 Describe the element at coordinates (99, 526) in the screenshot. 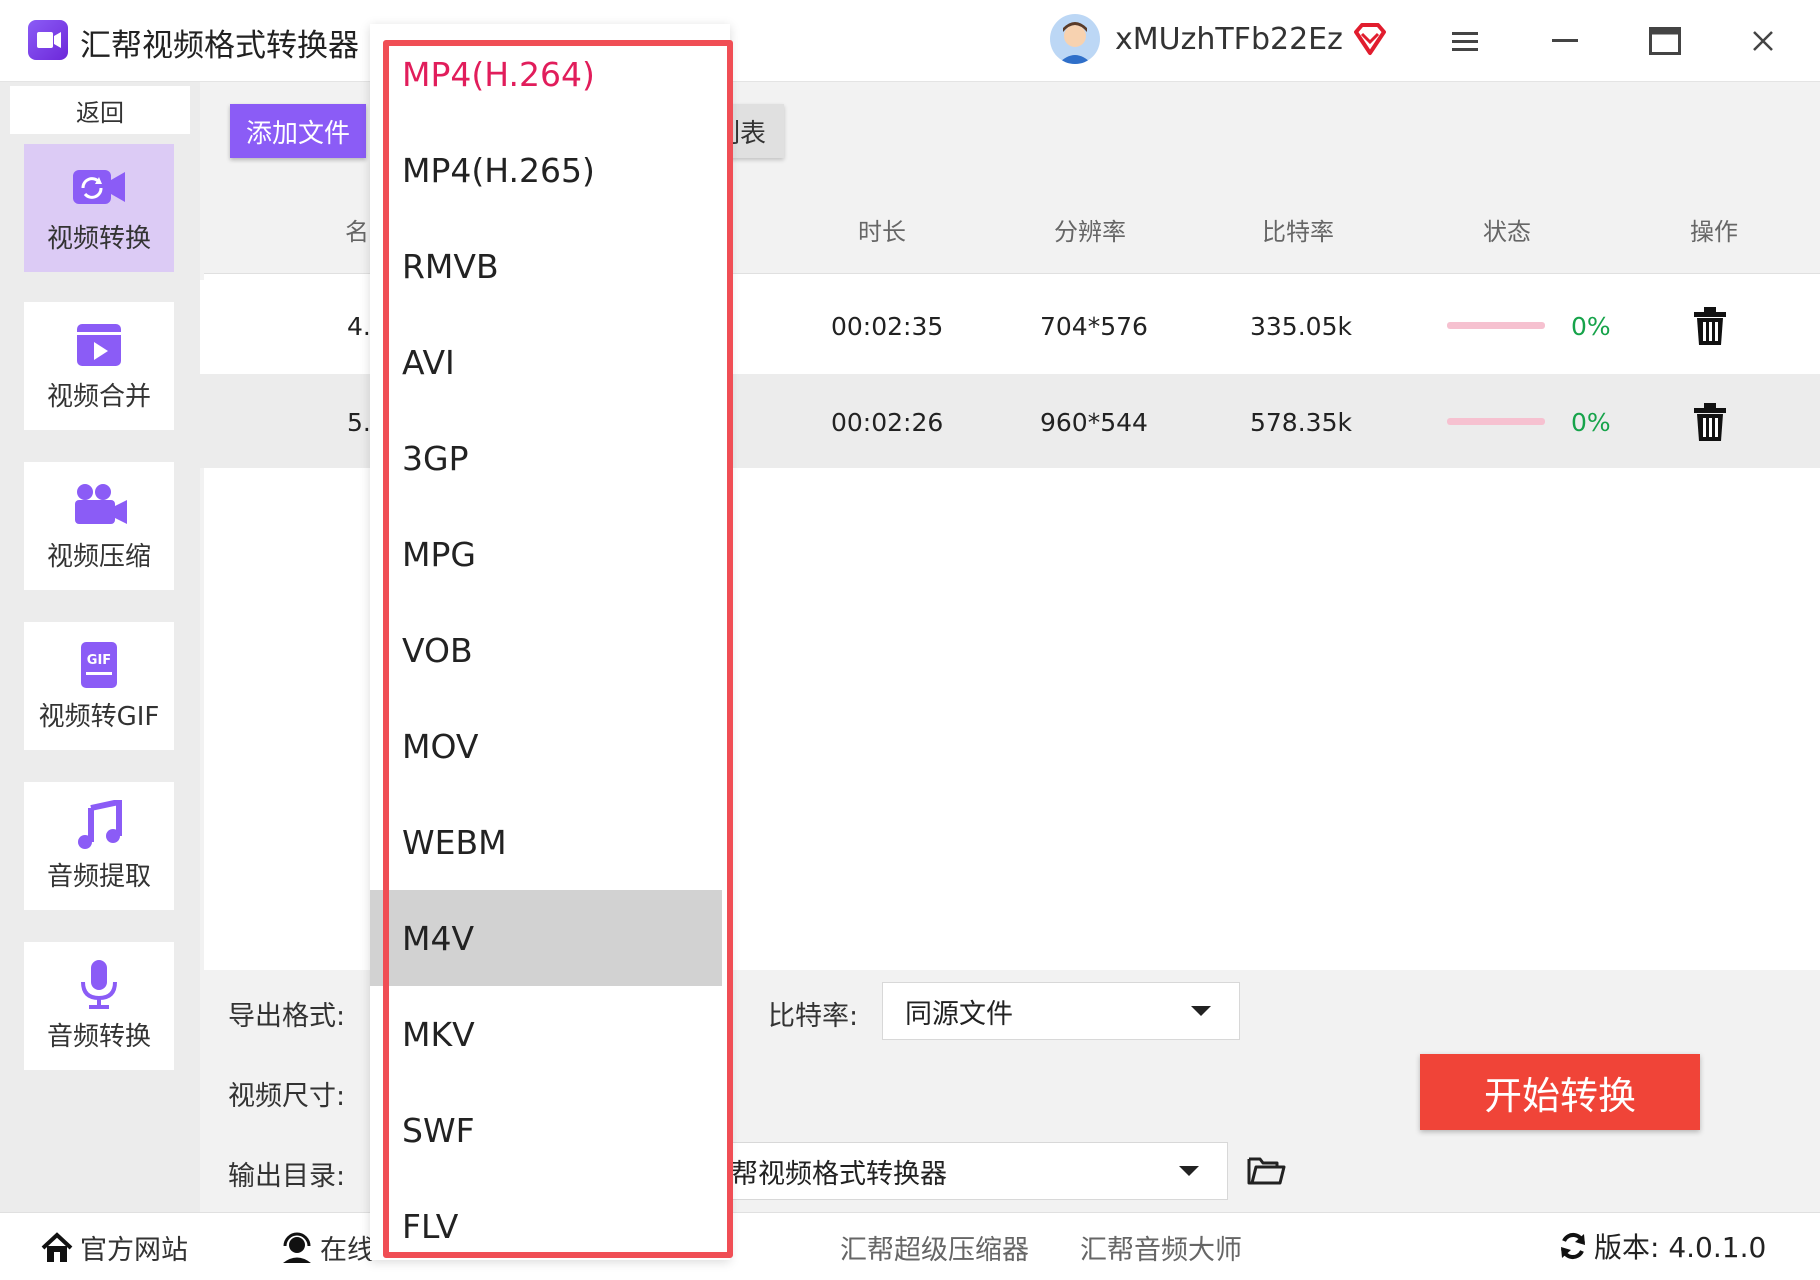

I see `sidebar-item-video-compress: 视频压缩` at that location.